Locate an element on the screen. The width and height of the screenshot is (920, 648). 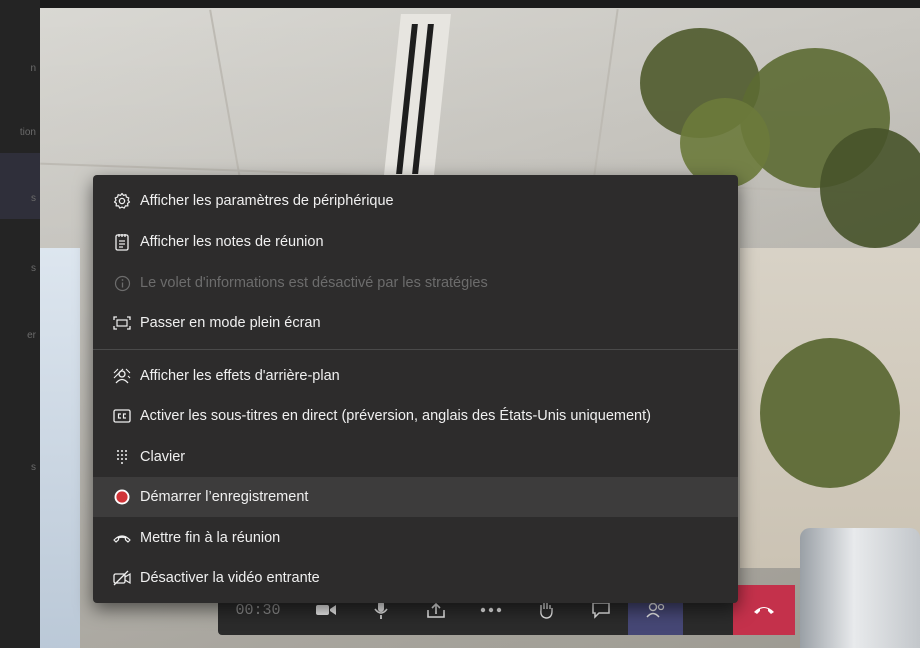
menu-item-end-meeting: Mettre fin à la réunion is located at coordinates (415, 538).